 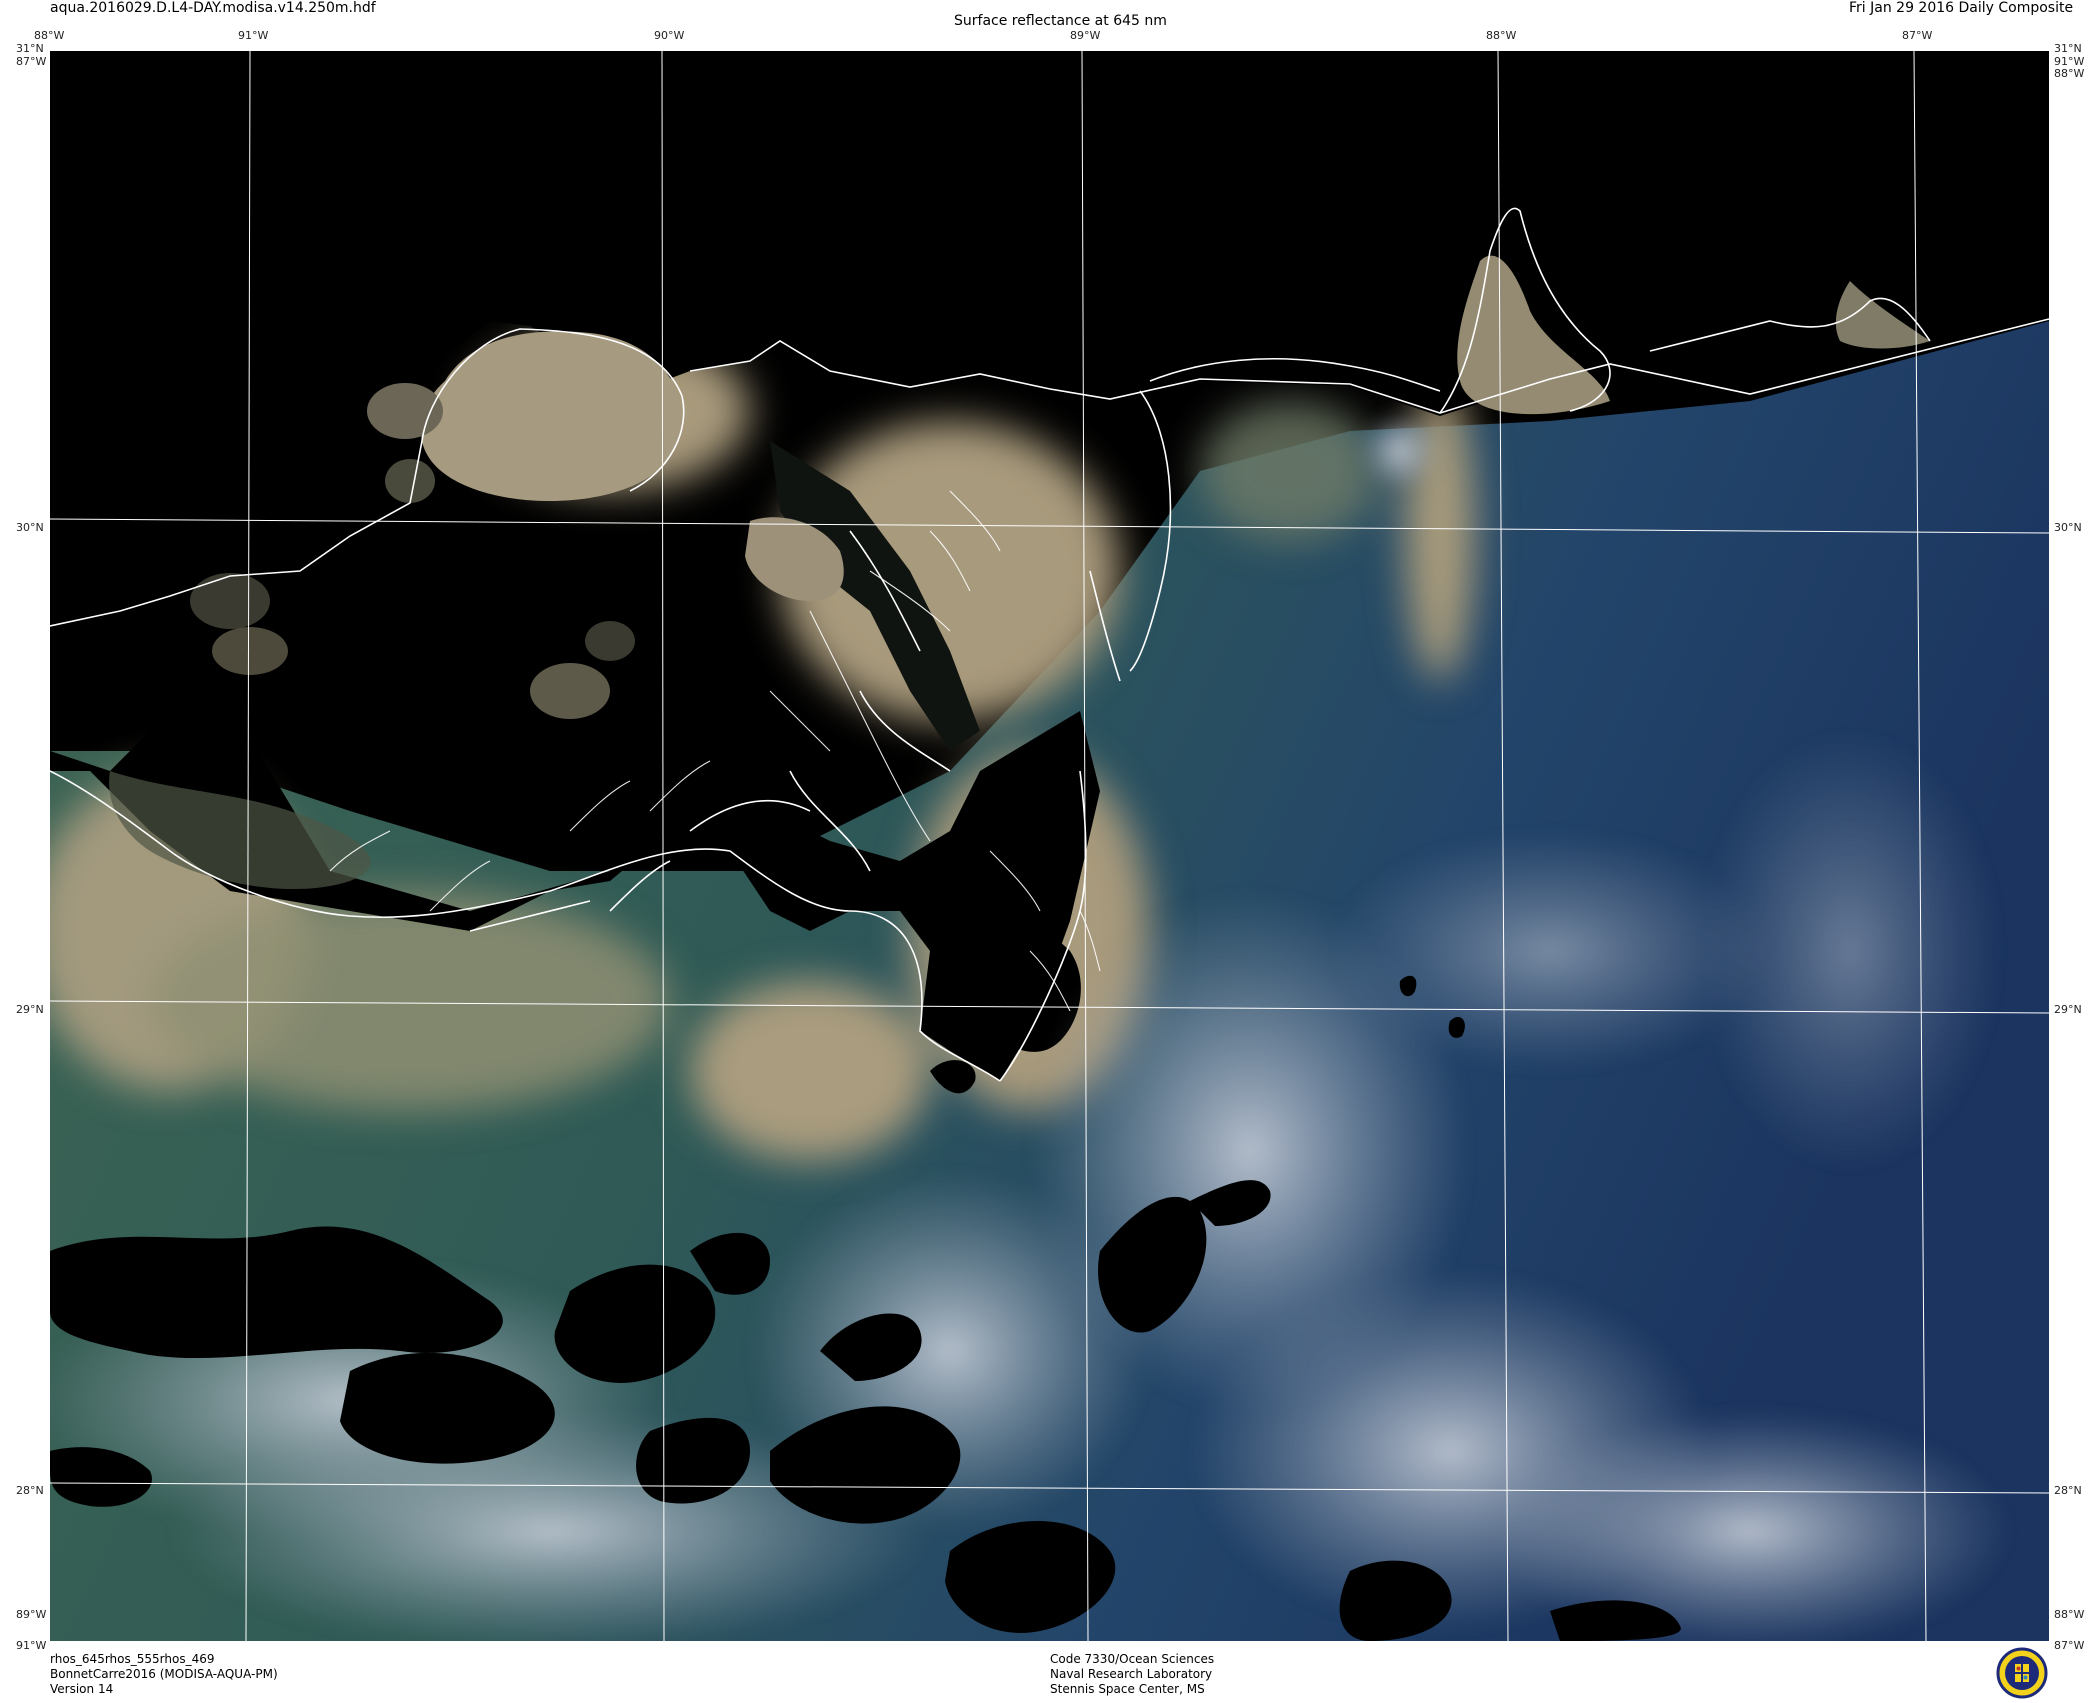 What do you see at coordinates (2069, 1614) in the screenshot?
I see `corner-bottom-right-lon: 88°W` at bounding box center [2069, 1614].